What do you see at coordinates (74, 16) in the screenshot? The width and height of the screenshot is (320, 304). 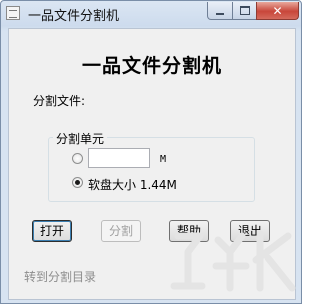 I see `window-title: 一品文件分割机` at bounding box center [74, 16].